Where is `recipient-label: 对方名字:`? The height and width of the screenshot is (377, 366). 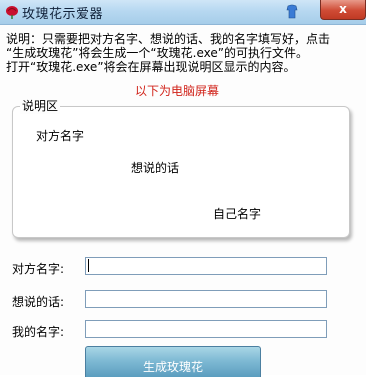
recipient-label: 对方名字: is located at coordinates (38, 269).